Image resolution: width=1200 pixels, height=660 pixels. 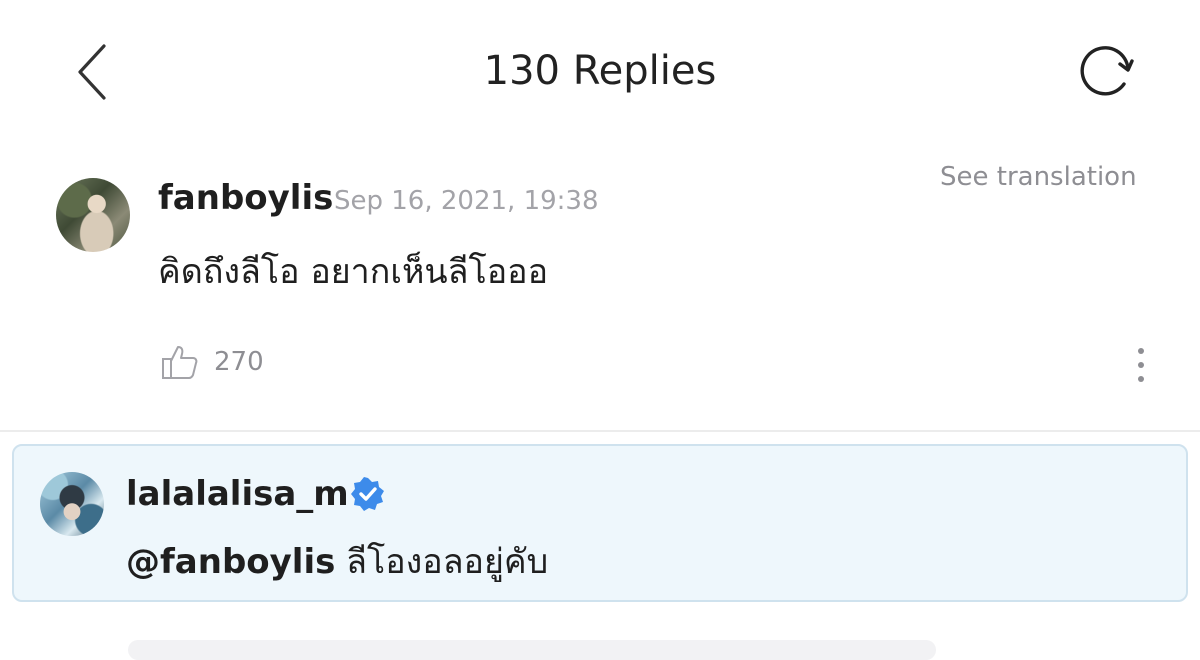 I want to click on comment-timestamp: Sep 16, 2021, 19:38, so click(x=466, y=201).